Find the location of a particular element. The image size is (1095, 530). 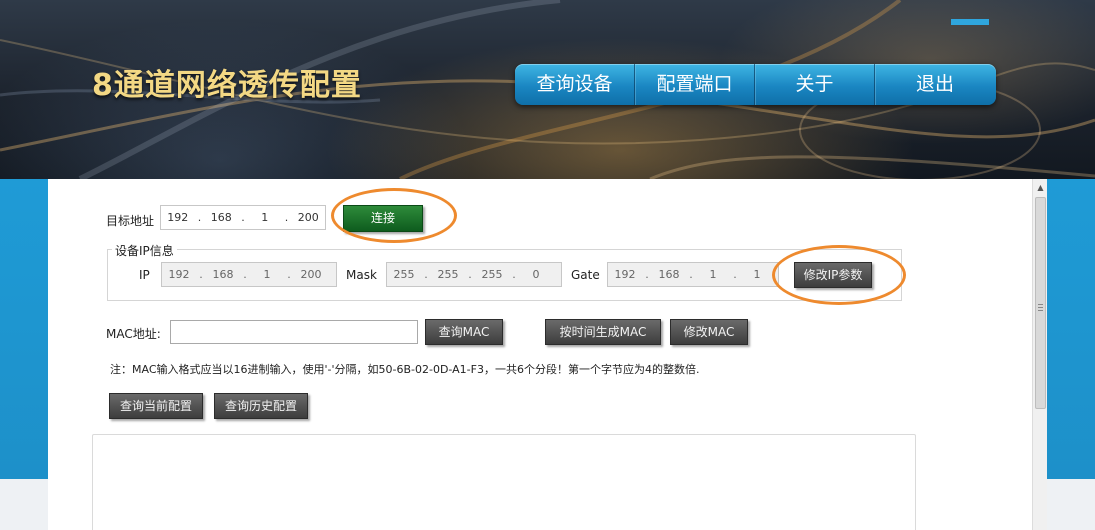

nav-bar: 查询设备 配置端口 关于 退出 is located at coordinates (755, 84).